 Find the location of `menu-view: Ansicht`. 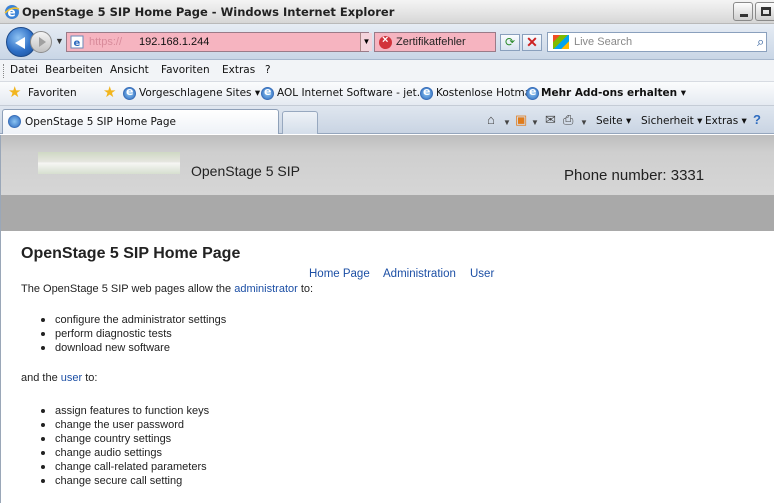

menu-view: Ansicht is located at coordinates (129, 70).